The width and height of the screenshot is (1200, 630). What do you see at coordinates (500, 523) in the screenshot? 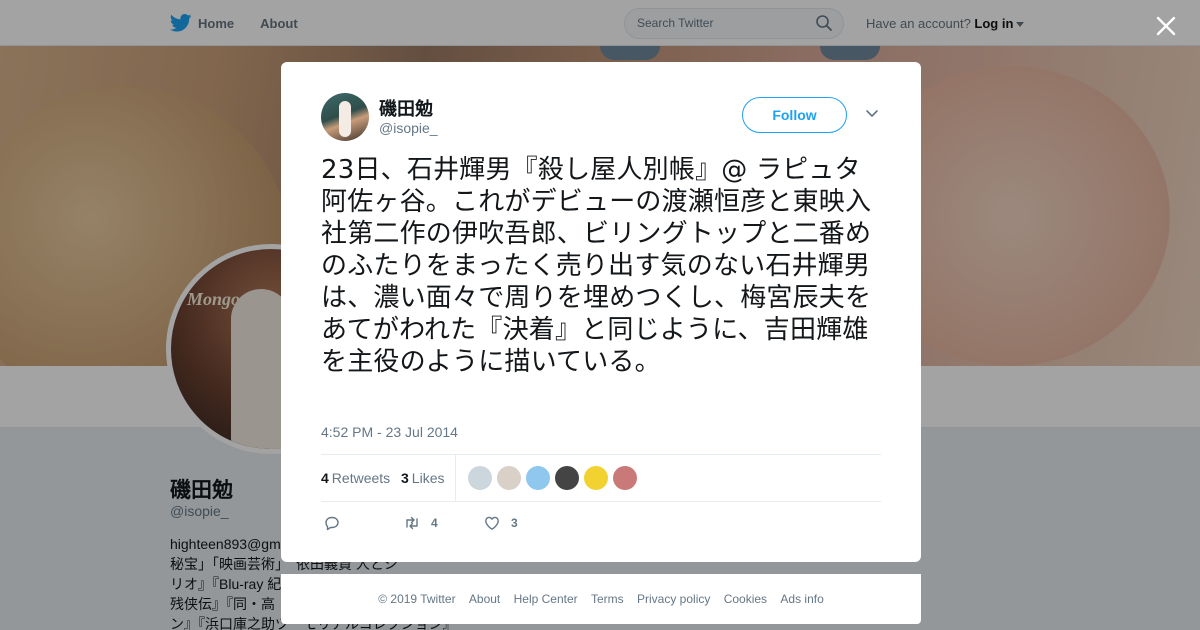
I see `like-button: 3` at bounding box center [500, 523].